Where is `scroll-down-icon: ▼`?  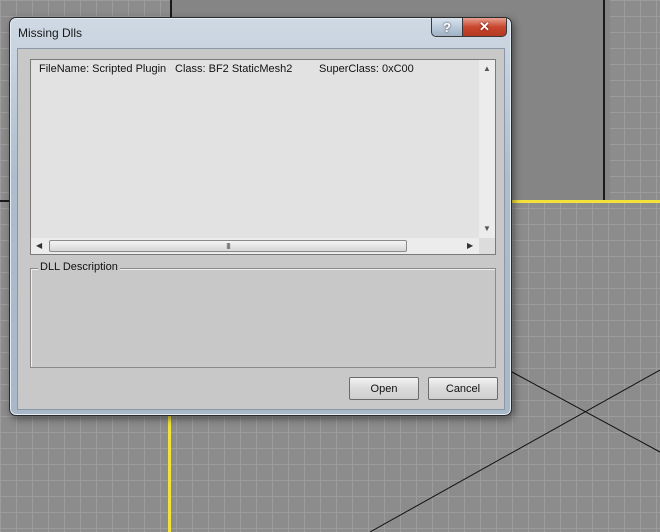
scroll-down-icon: ▼ is located at coordinates (487, 228).